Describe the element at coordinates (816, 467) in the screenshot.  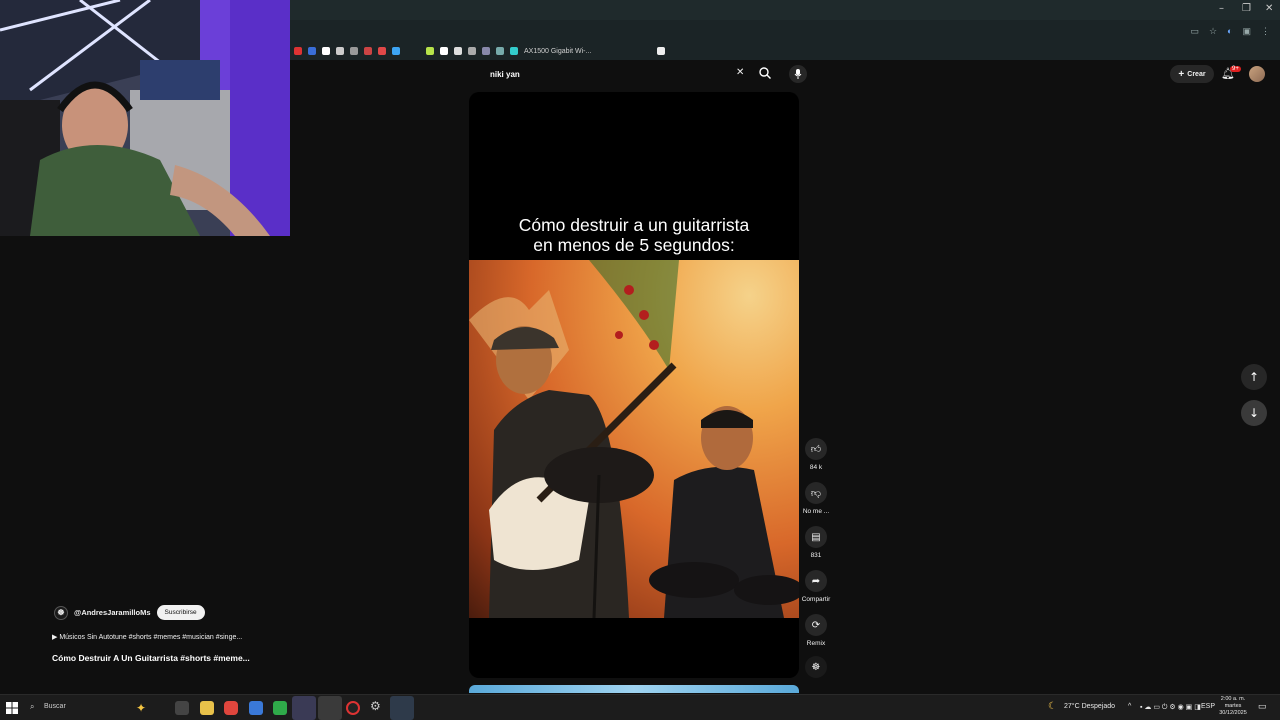
I see `like-count: 84 k` at that location.